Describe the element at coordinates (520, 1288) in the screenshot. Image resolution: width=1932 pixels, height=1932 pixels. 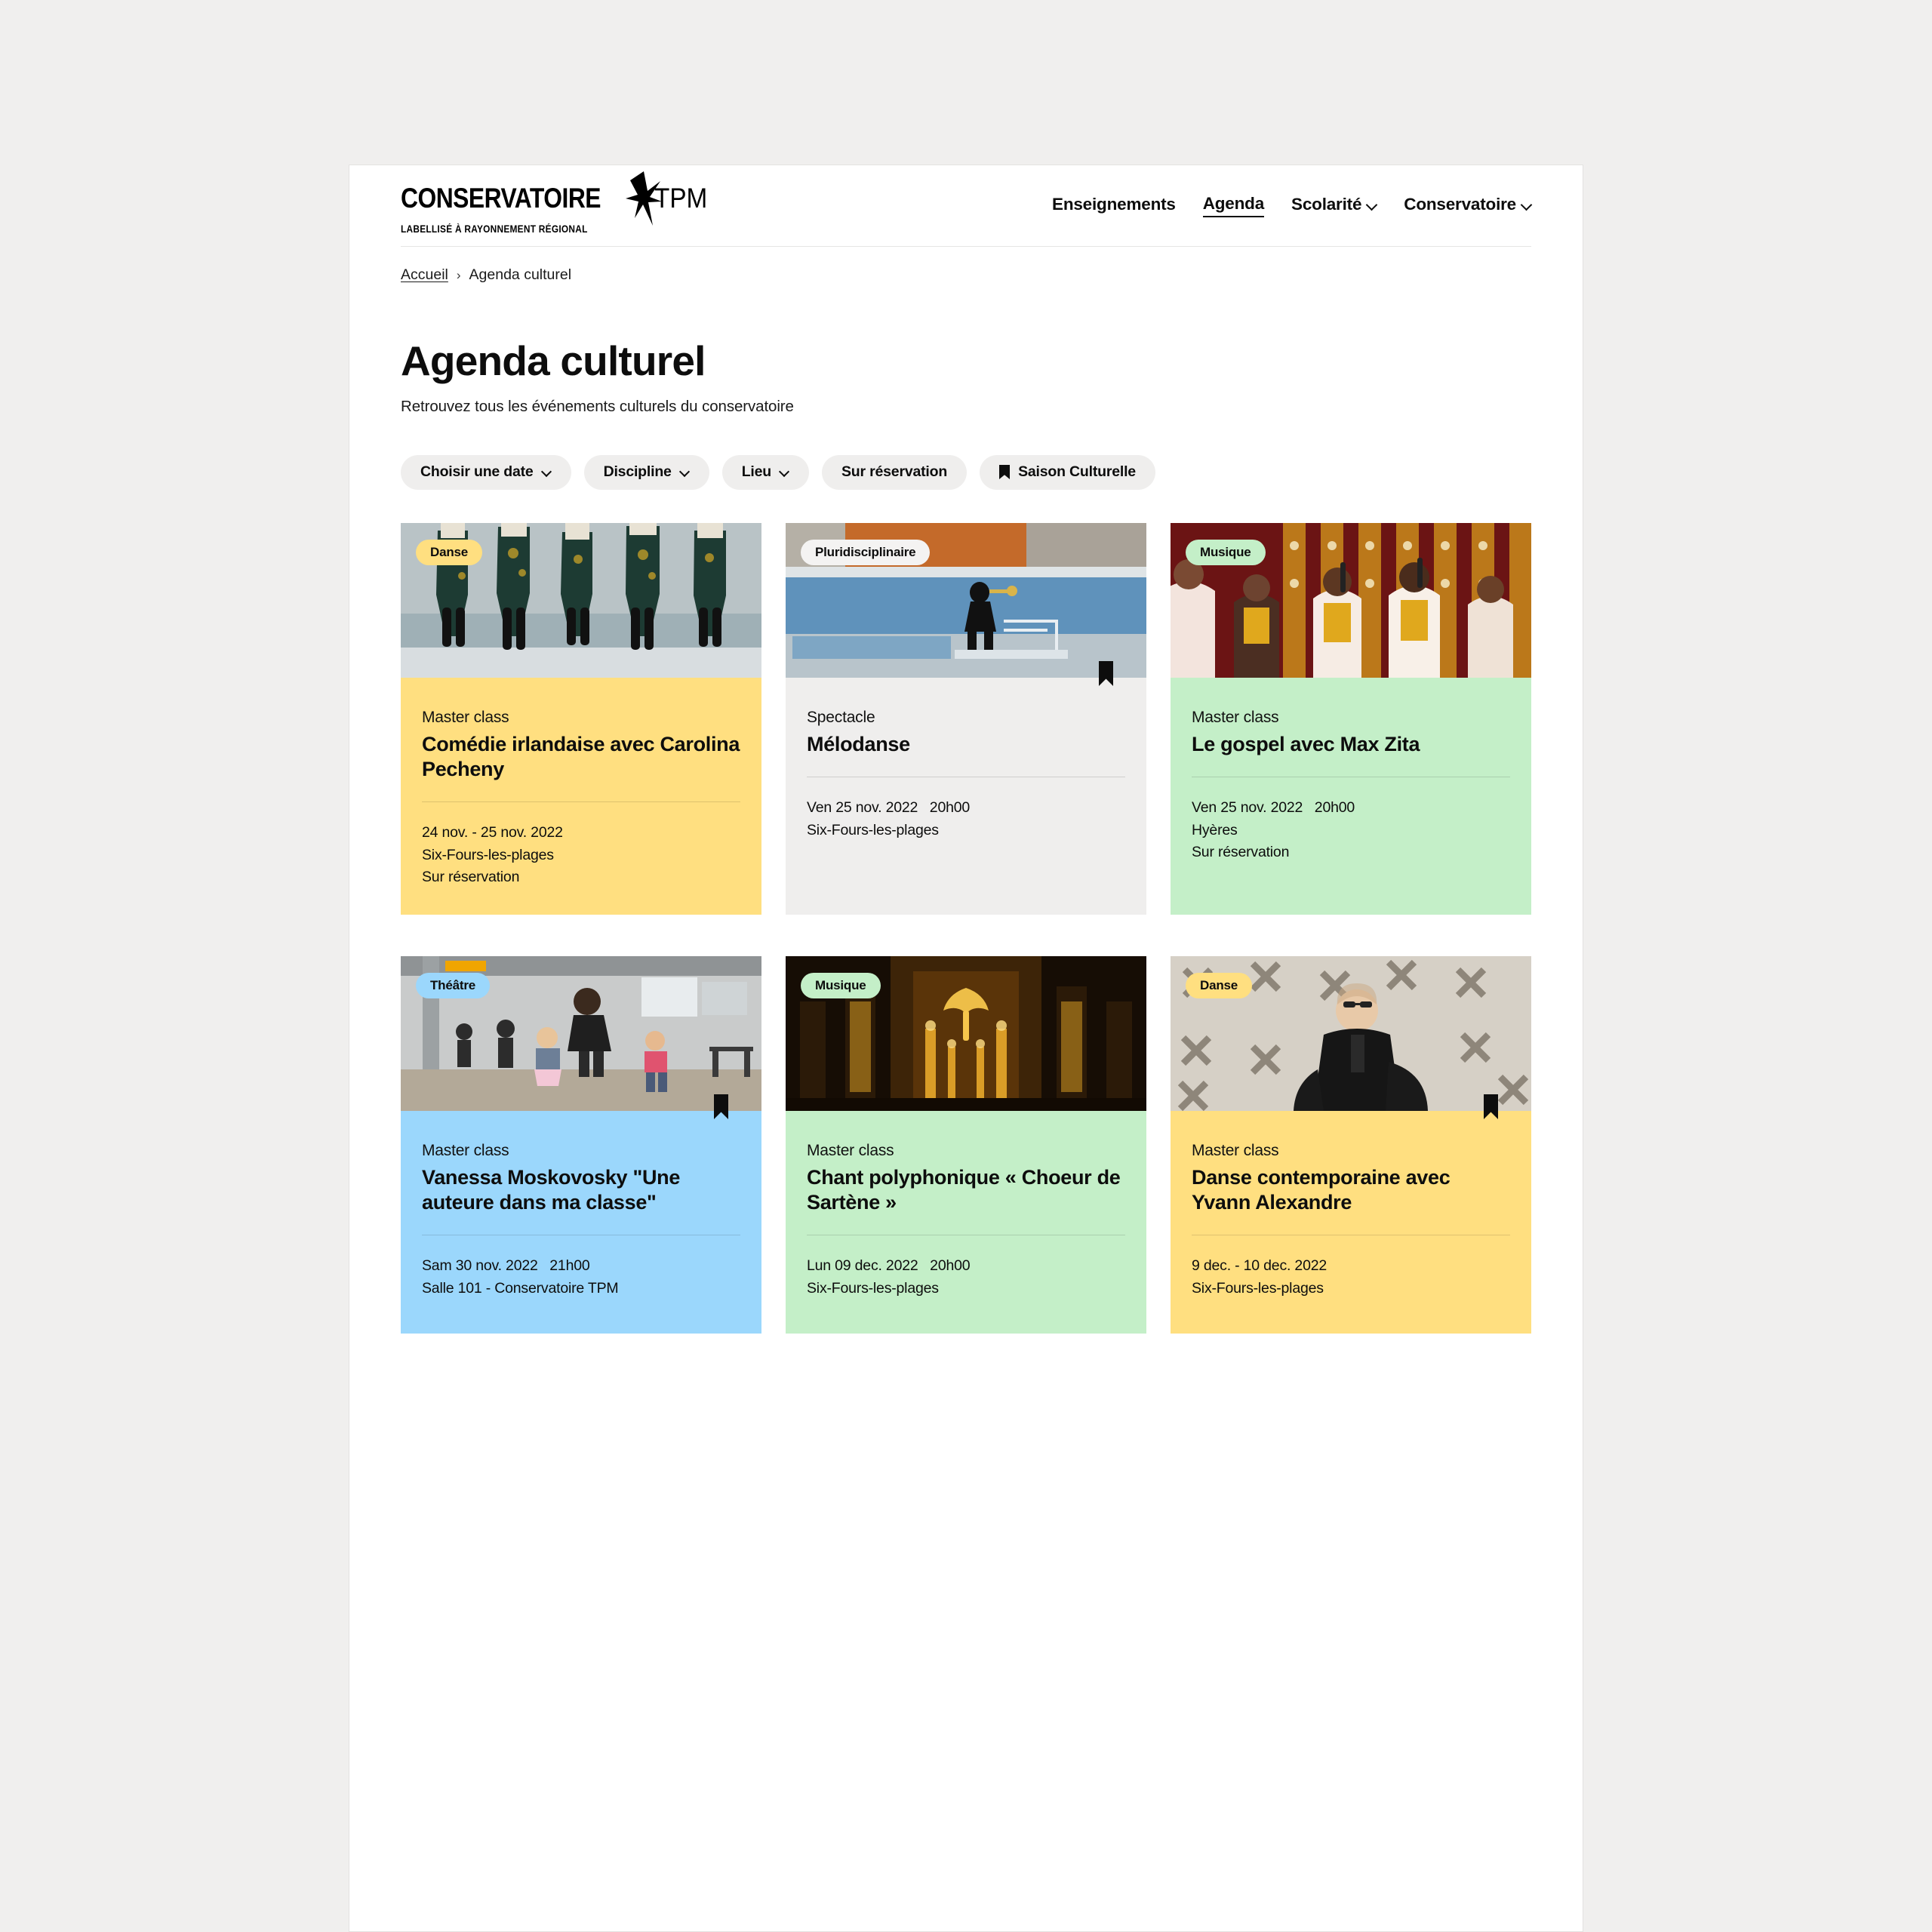
I see `event-place: Salle 101 - Conservatoire TPM` at that location.